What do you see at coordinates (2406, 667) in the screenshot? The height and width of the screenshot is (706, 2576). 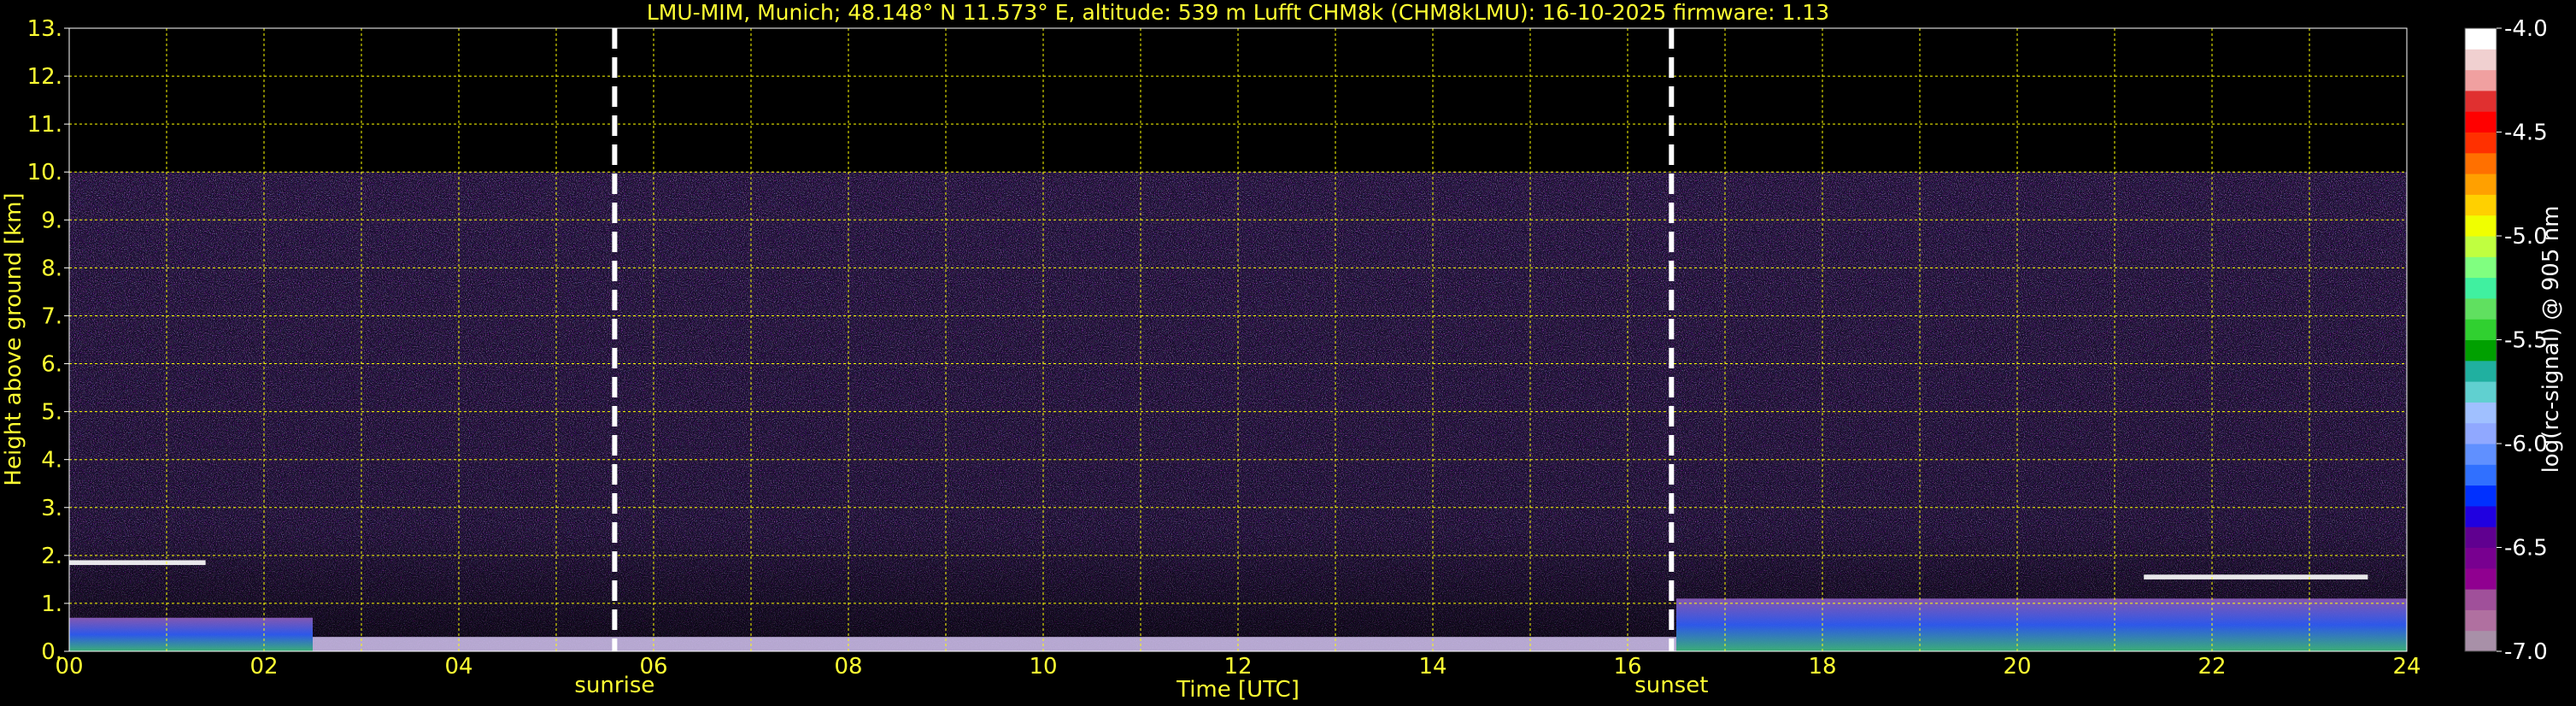 I see `x-tick-label: 24` at bounding box center [2406, 667].